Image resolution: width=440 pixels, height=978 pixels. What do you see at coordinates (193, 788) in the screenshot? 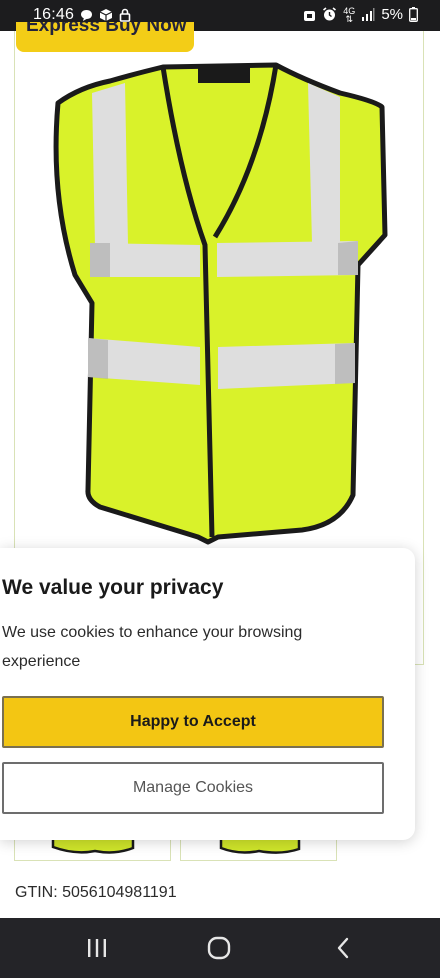
I see `manage-cookies-button: Manage Cookies` at bounding box center [193, 788].